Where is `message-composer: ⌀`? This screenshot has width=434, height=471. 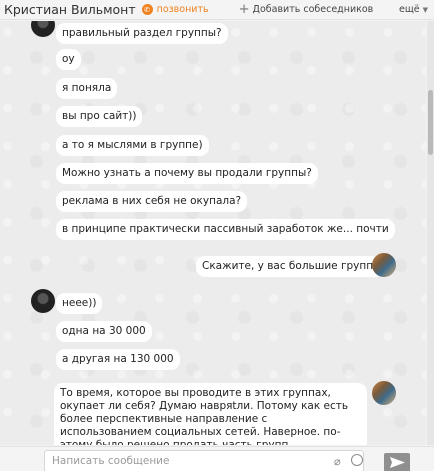
message-composer: ⌀ is located at coordinates (217, 458).